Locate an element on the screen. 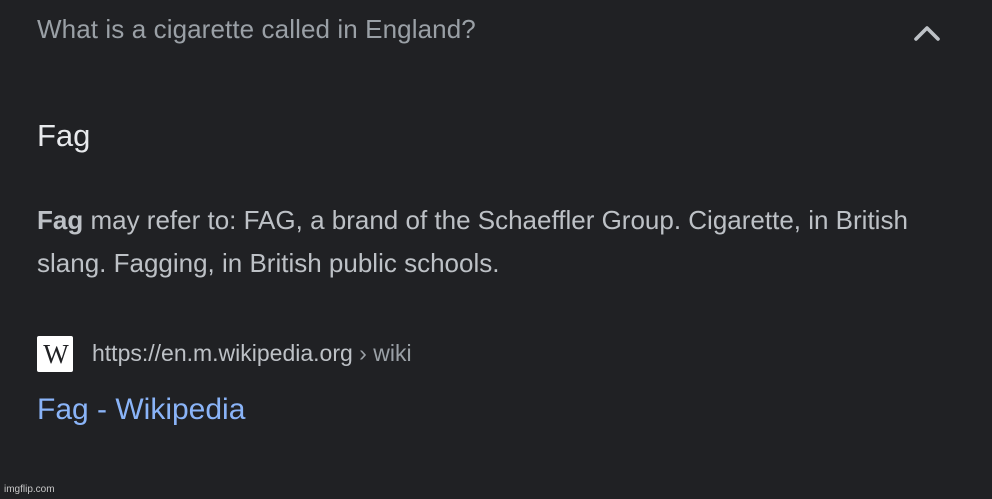 The width and height of the screenshot is (992, 499). wikipedia-icon: W is located at coordinates (55, 354).